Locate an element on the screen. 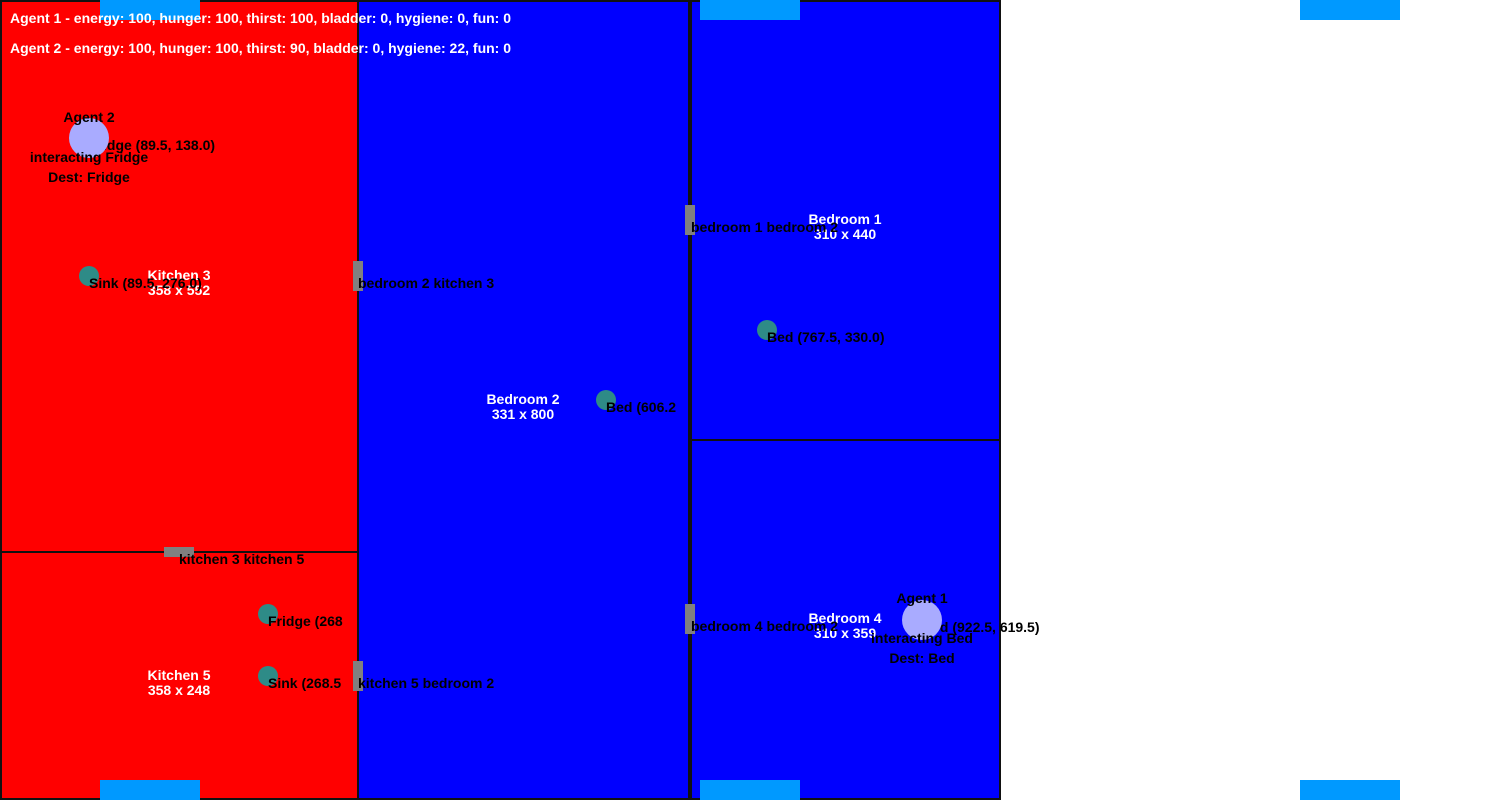  agent-1-name: Agent 1 is located at coordinates (922, 598).